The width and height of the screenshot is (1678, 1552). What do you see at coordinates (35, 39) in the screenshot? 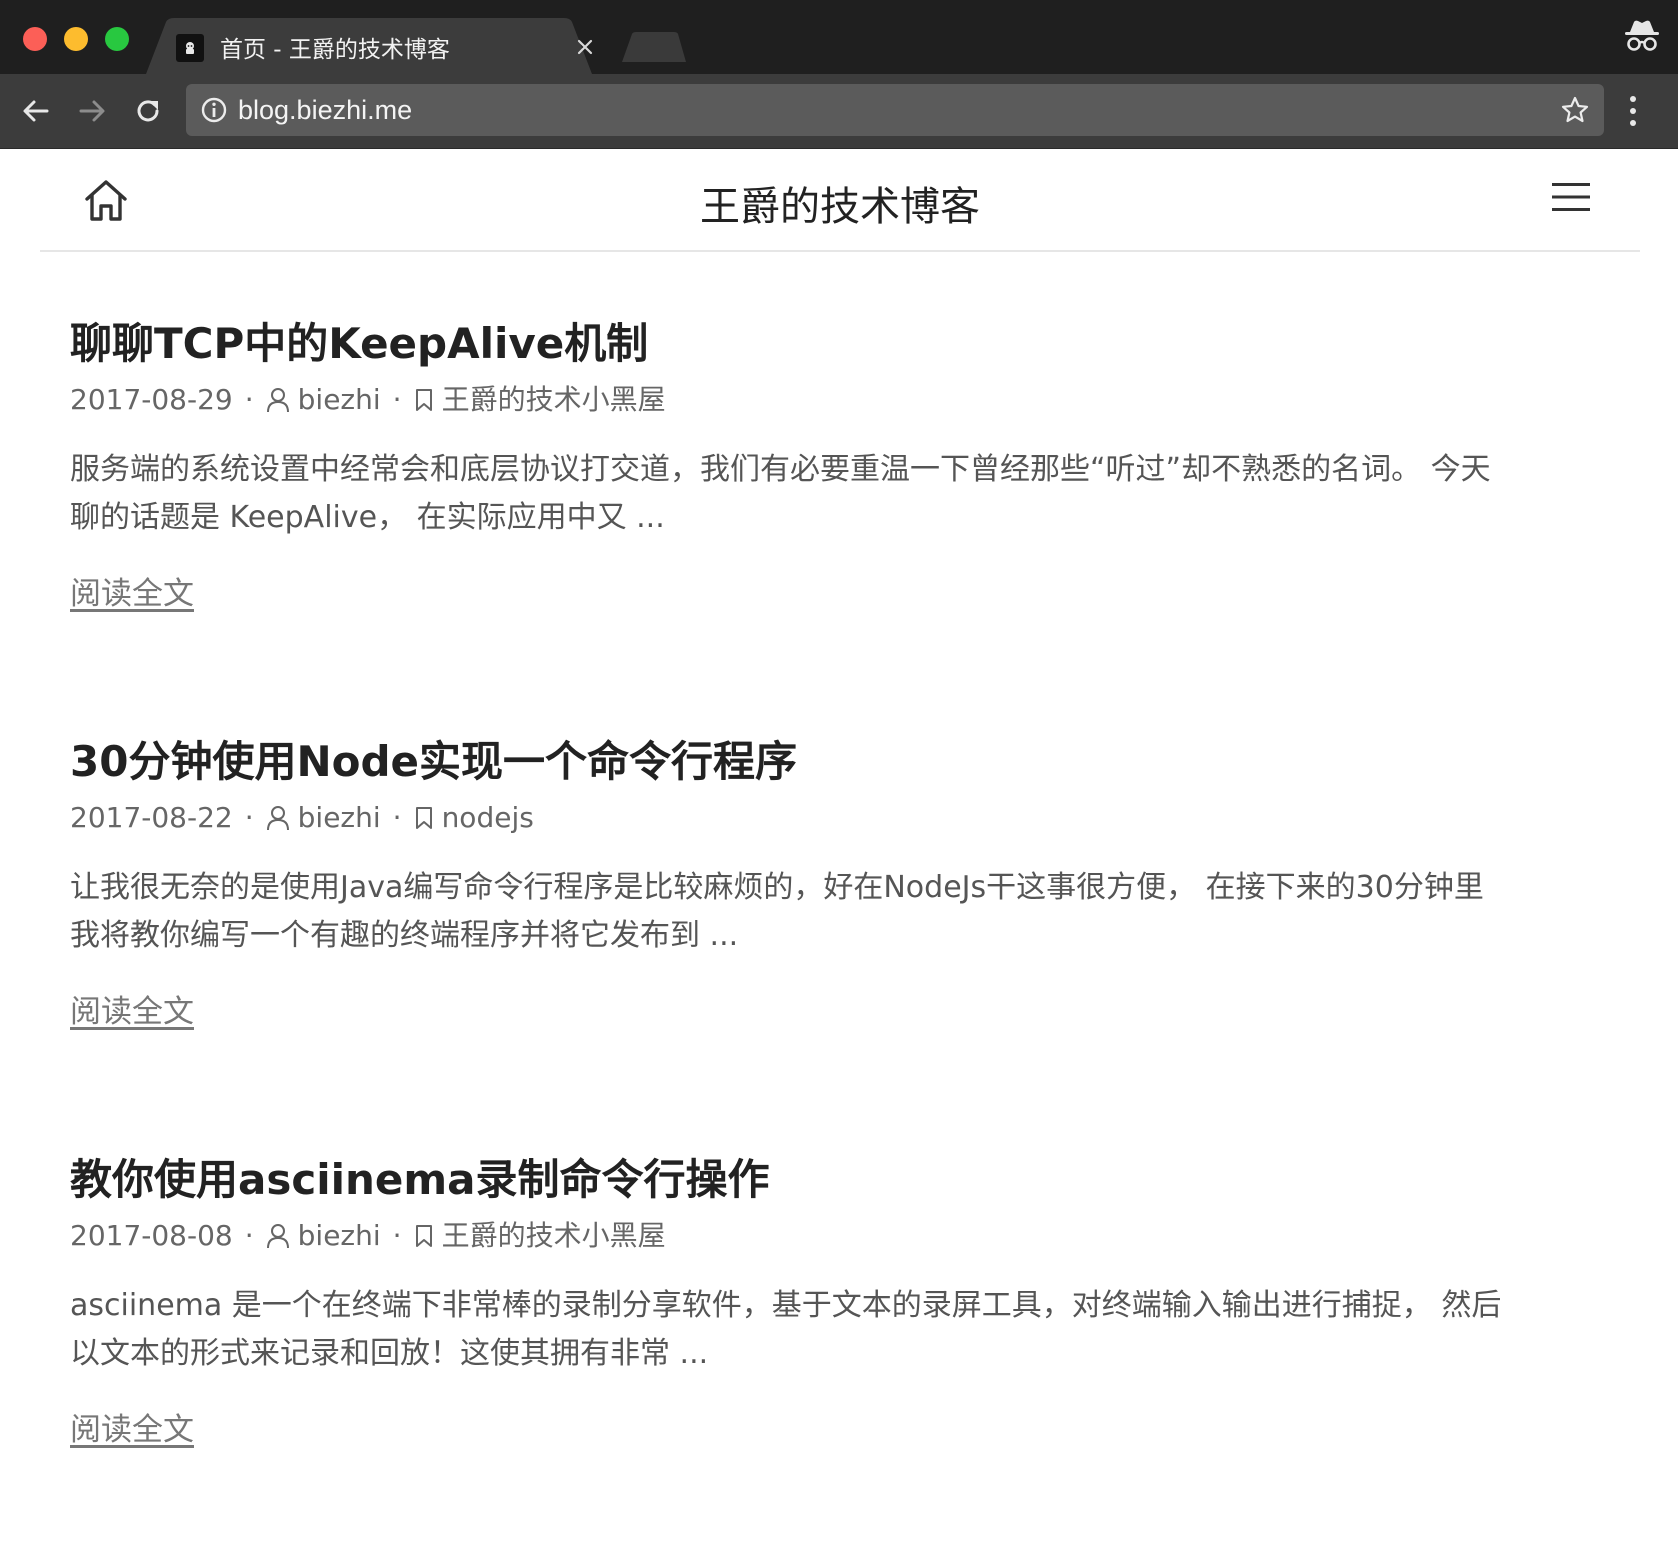
I see `close-window-button` at bounding box center [35, 39].